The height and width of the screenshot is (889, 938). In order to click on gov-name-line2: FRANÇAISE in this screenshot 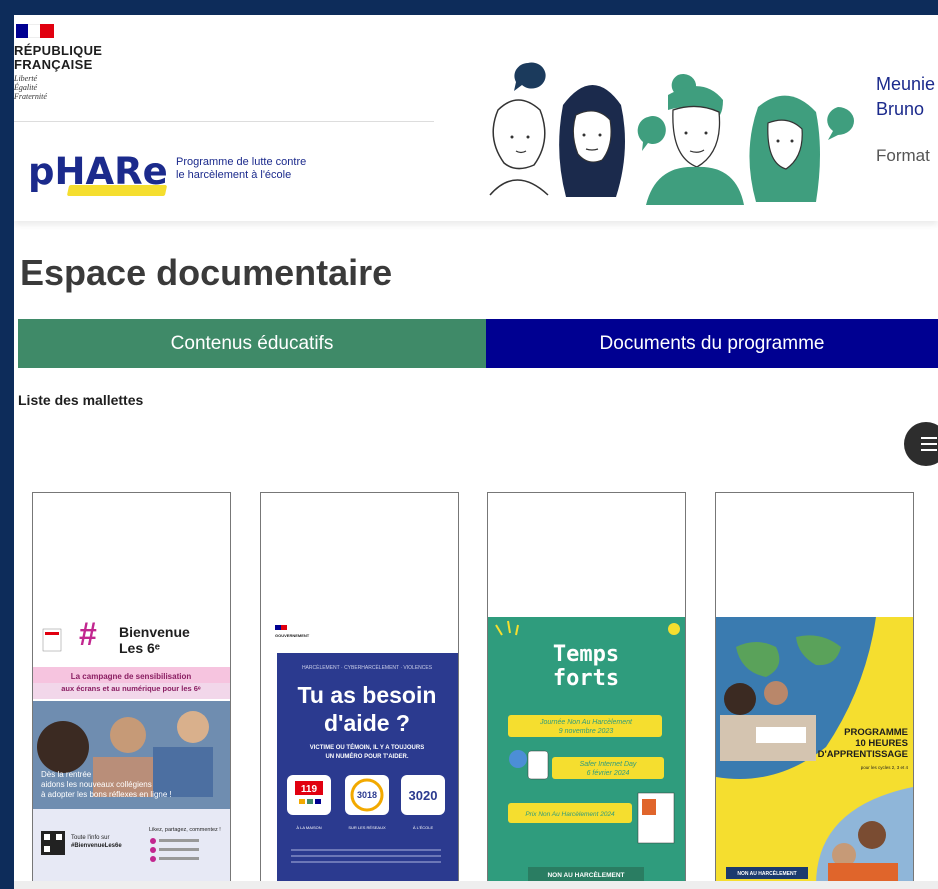, I will do `click(53, 64)`.